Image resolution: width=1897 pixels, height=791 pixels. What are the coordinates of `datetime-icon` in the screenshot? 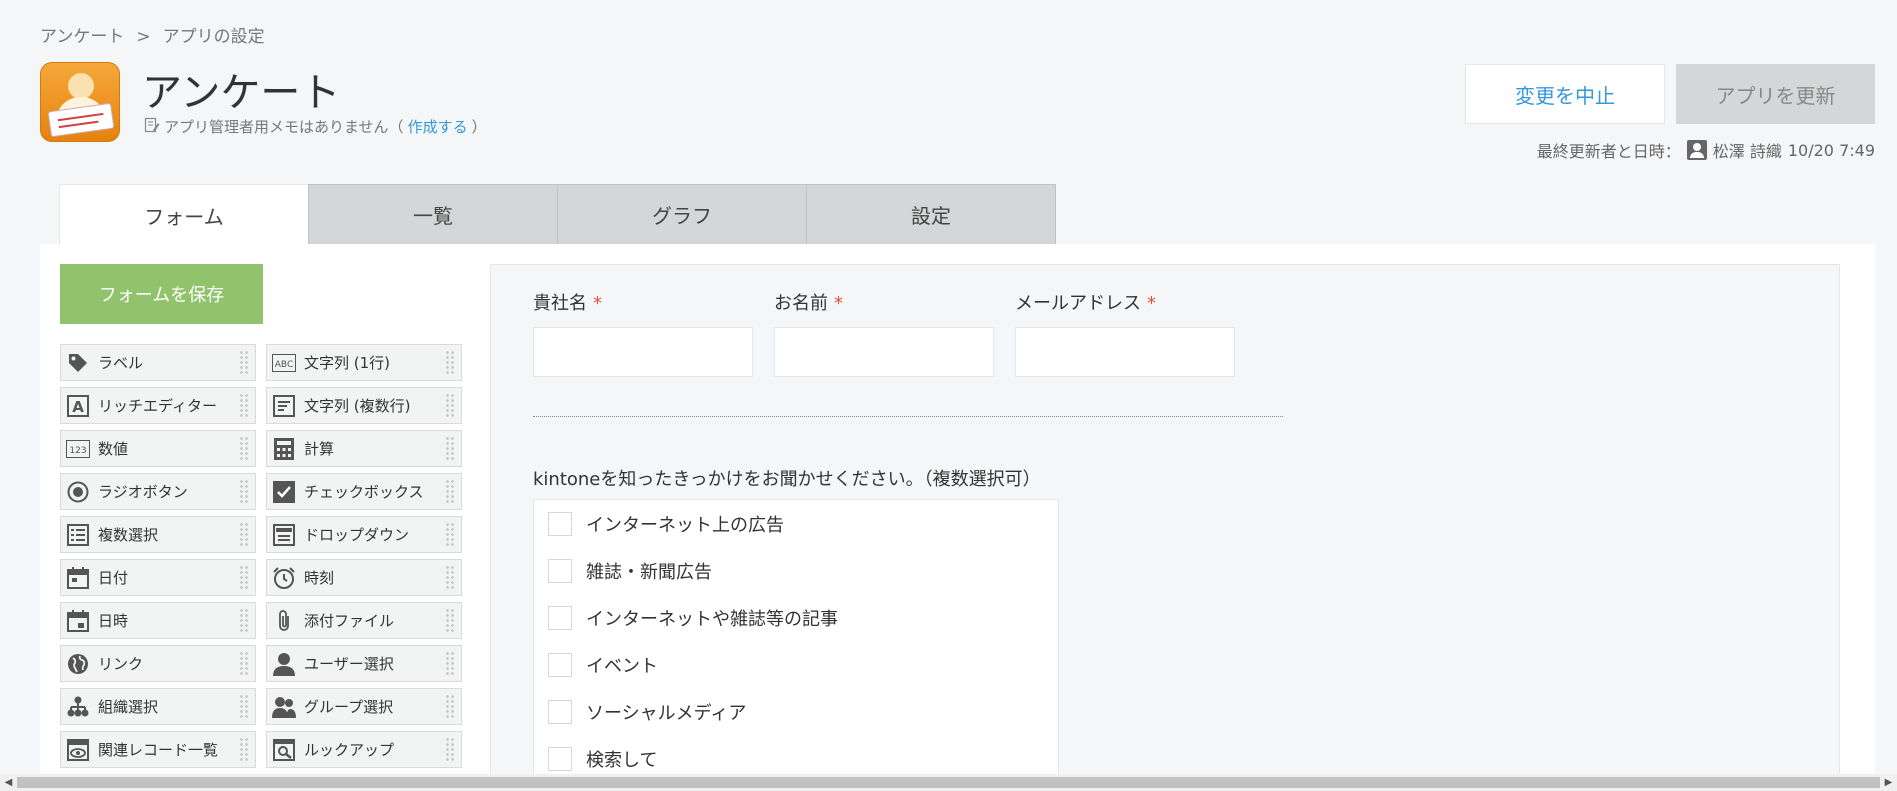 It's located at (78, 621).